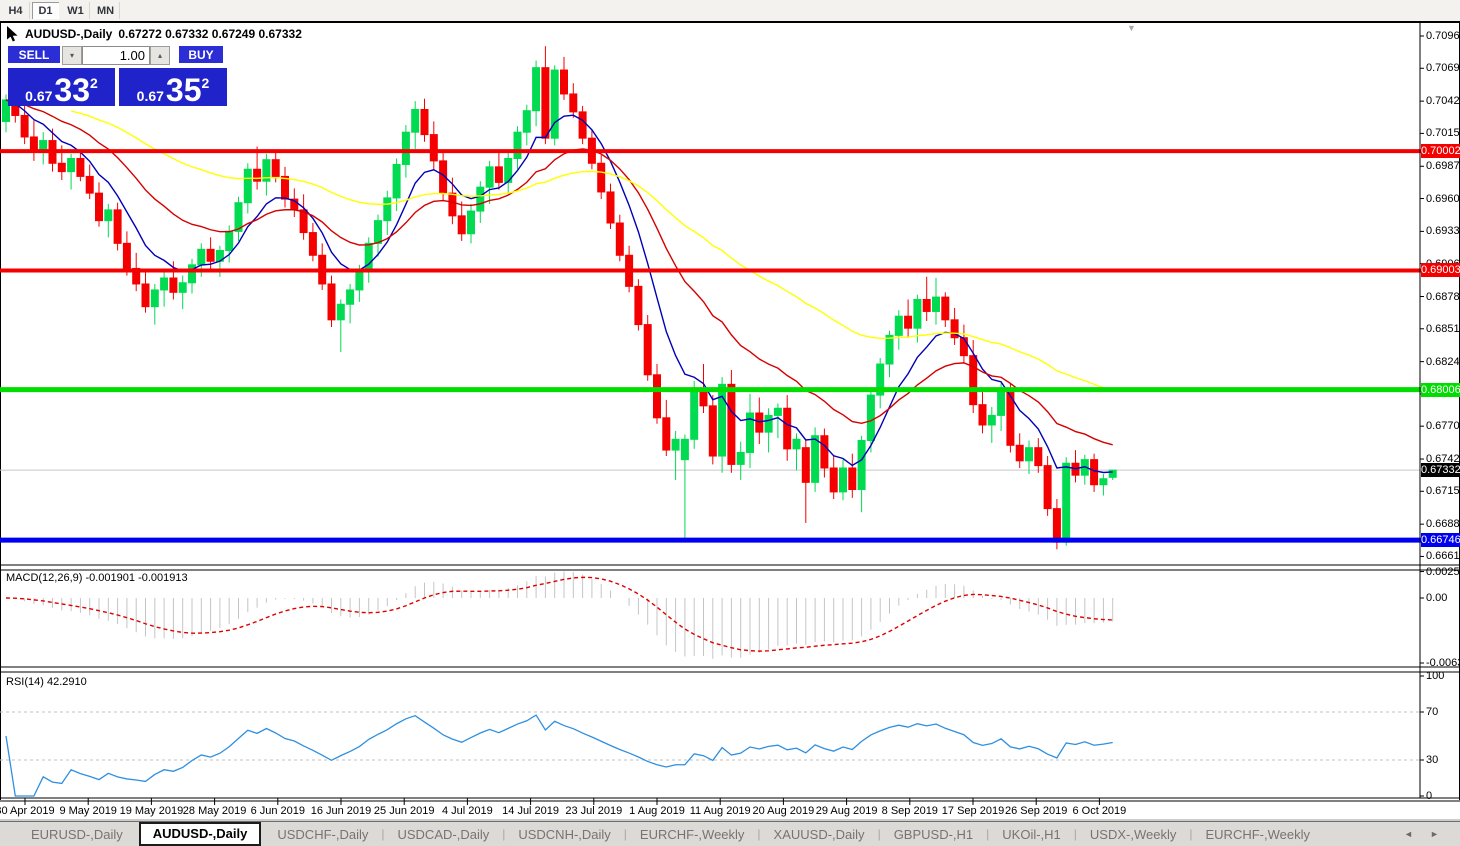 The height and width of the screenshot is (846, 1460). I want to click on chevron-down-icon: ▾, so click(71, 55).